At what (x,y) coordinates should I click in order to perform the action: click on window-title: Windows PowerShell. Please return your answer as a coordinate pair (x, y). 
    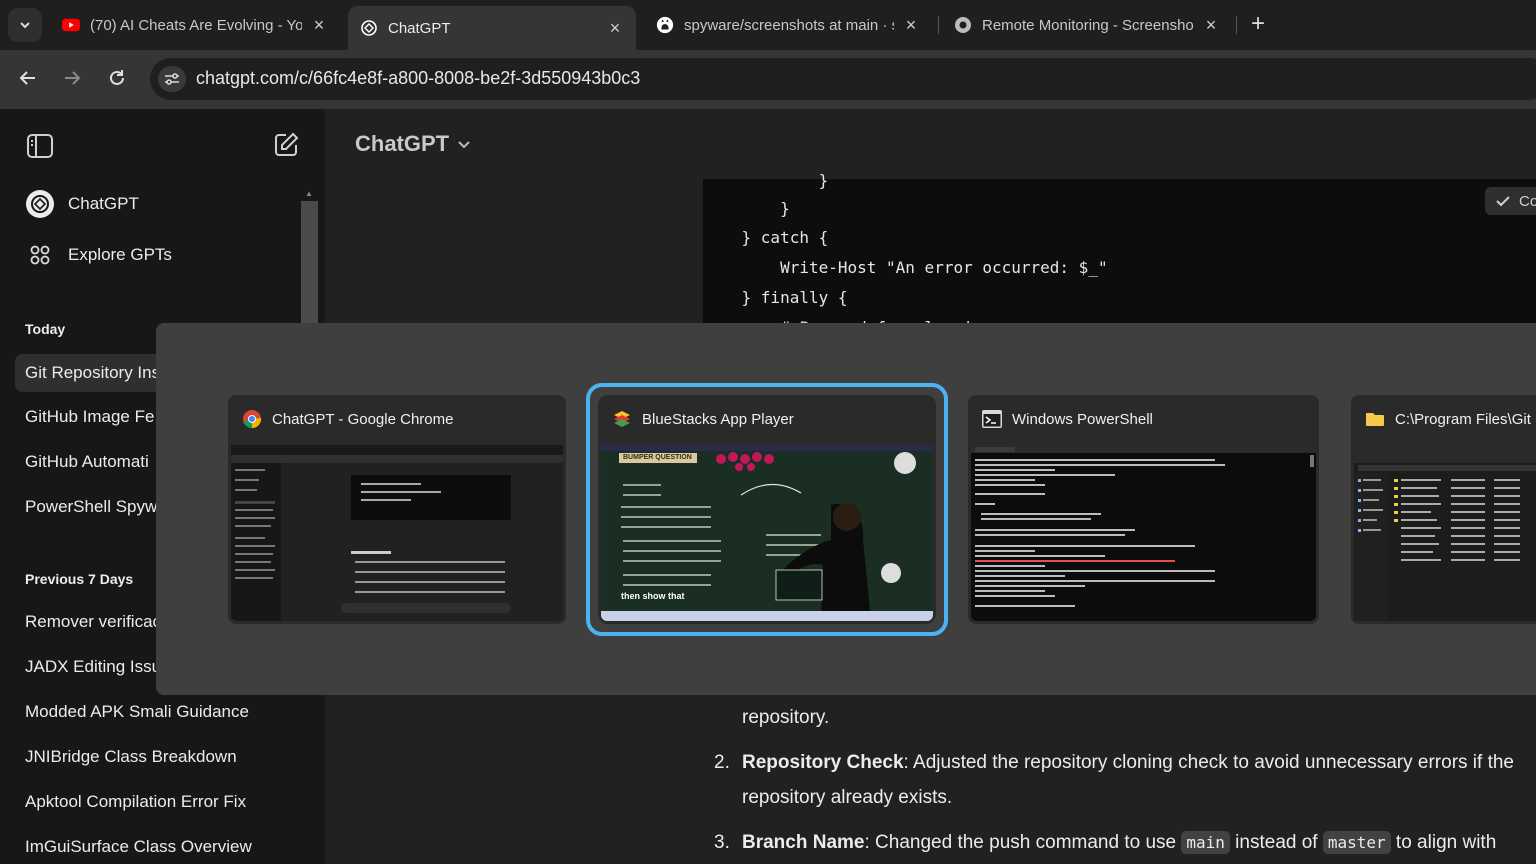
    Looking at the image, I should click on (1082, 419).